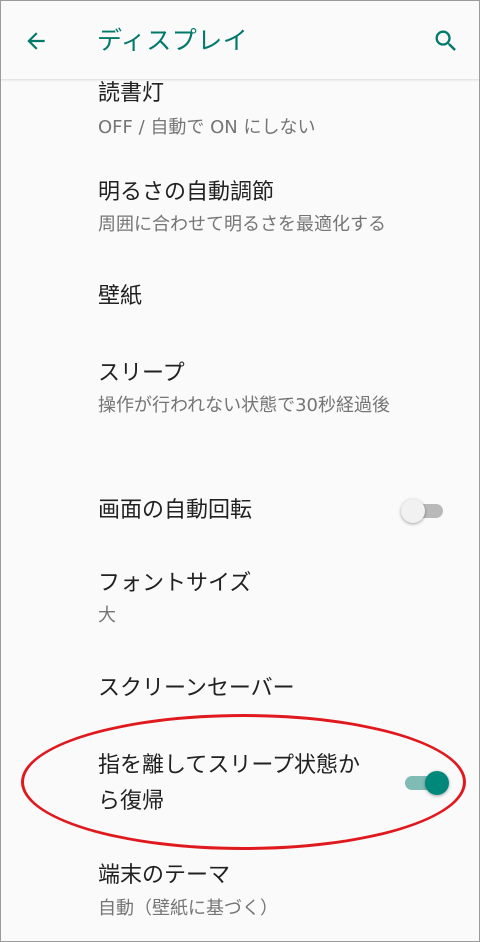  Describe the element at coordinates (240, 601) in the screenshot. I see `setting-font-size: フォントサイズ 大` at that location.